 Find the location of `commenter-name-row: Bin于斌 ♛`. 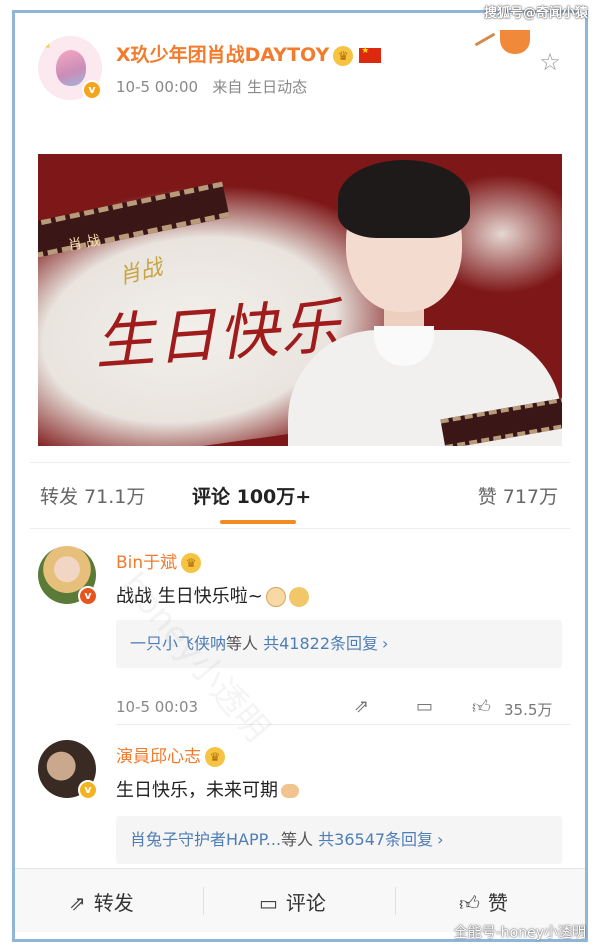

commenter-name-row: Bin于斌 ♛ is located at coordinates (159, 560).